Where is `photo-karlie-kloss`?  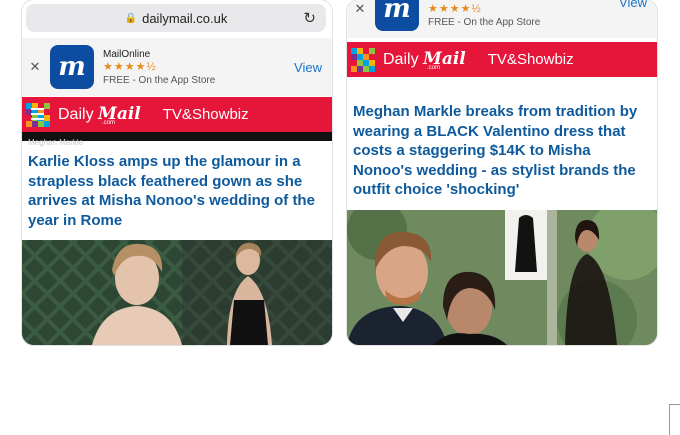 photo-karlie-kloss is located at coordinates (177, 292).